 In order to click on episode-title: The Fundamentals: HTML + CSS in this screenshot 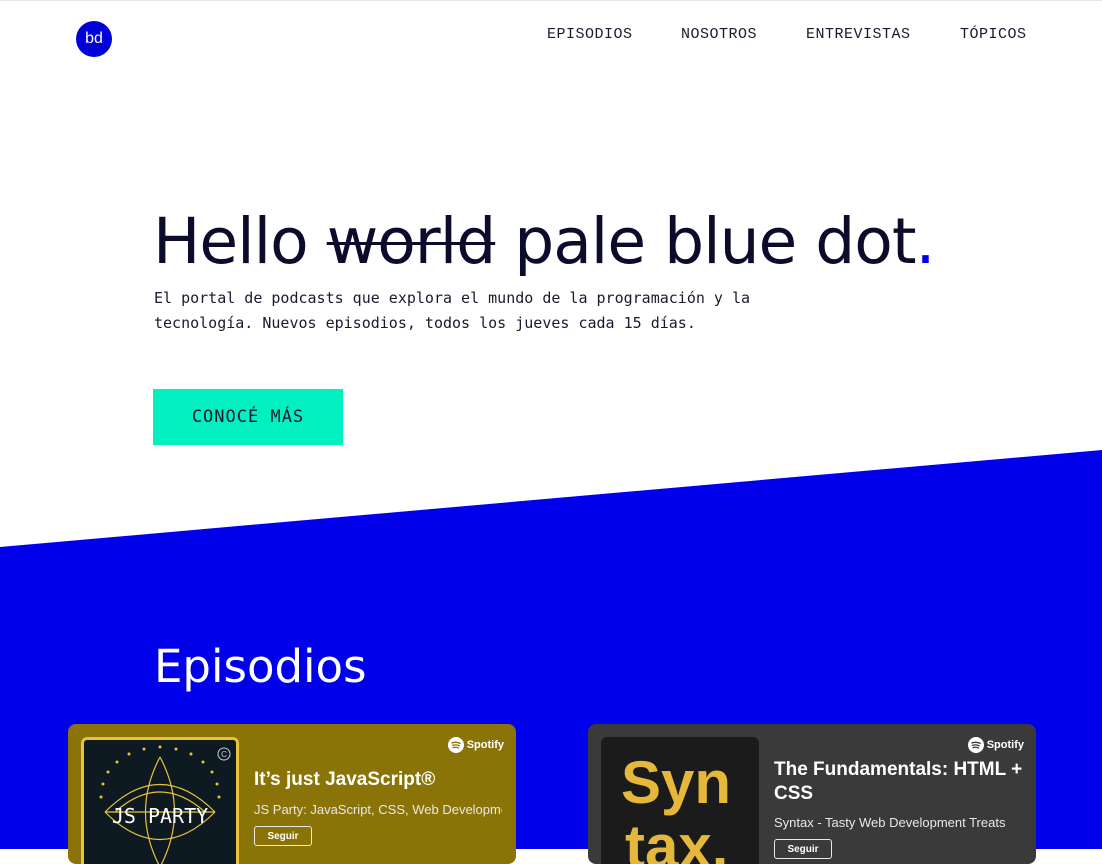, I will do `click(899, 782)`.